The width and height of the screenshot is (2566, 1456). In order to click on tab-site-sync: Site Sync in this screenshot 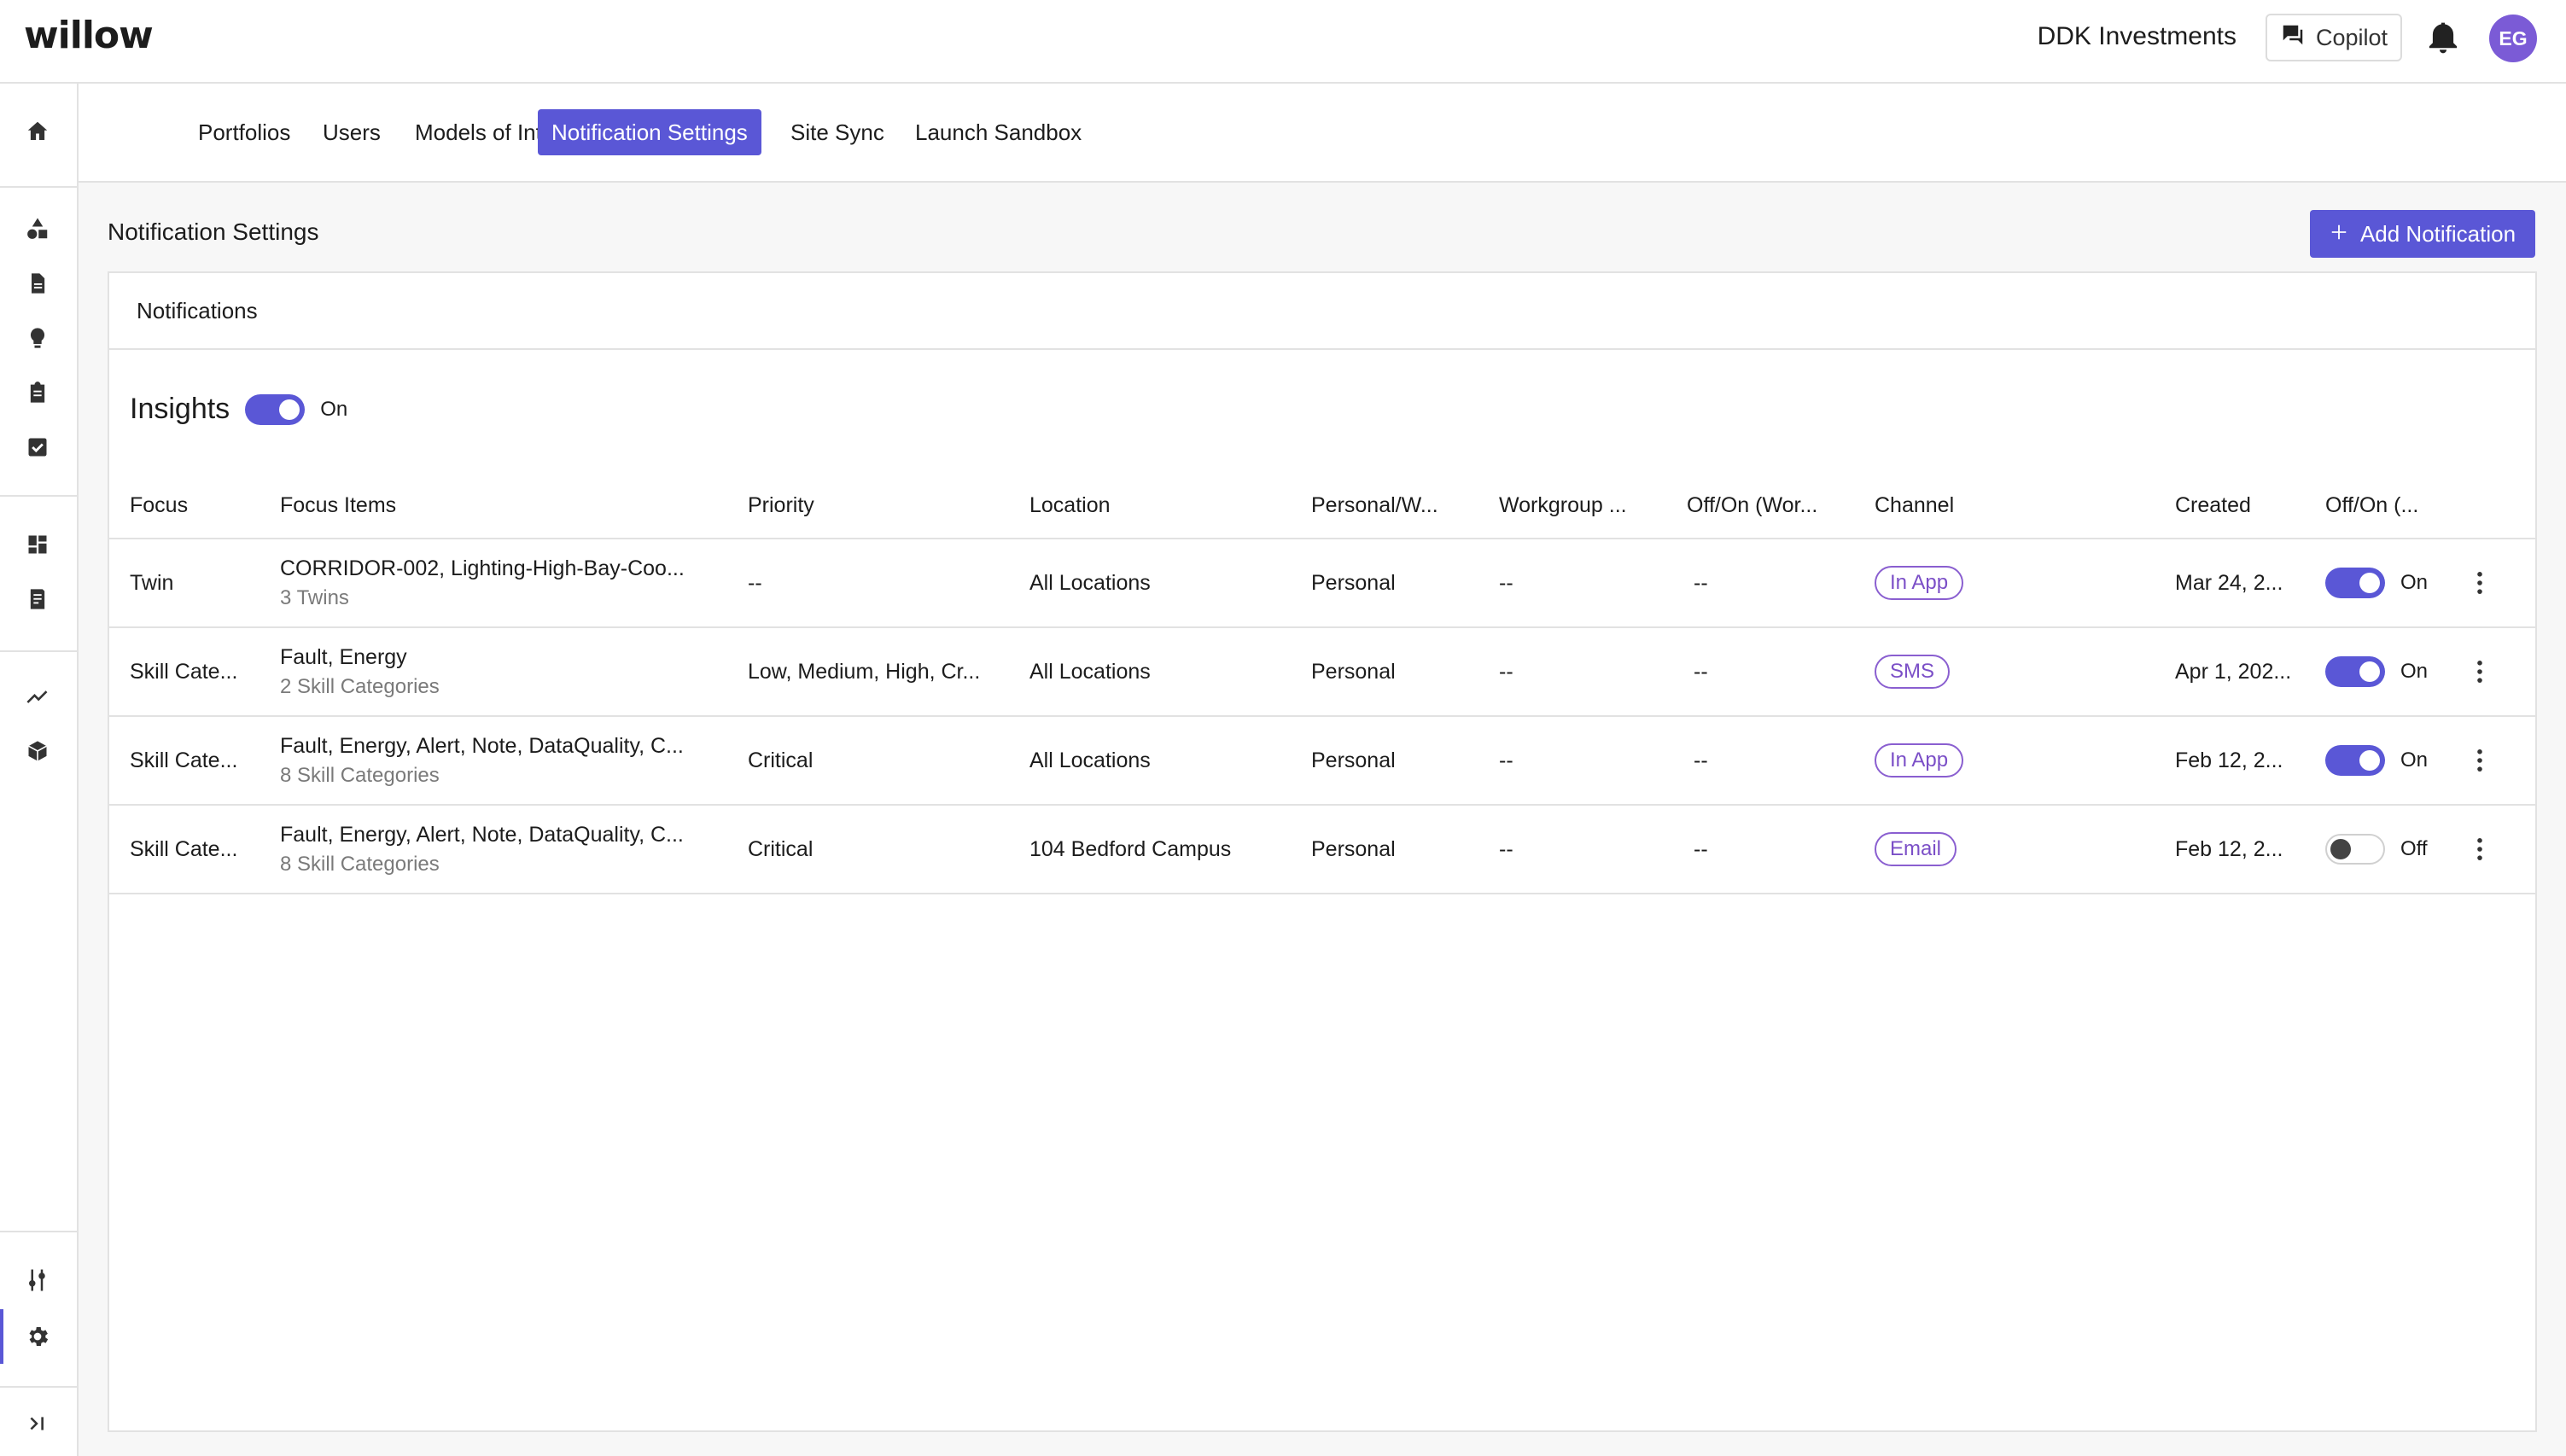, I will do `click(837, 132)`.